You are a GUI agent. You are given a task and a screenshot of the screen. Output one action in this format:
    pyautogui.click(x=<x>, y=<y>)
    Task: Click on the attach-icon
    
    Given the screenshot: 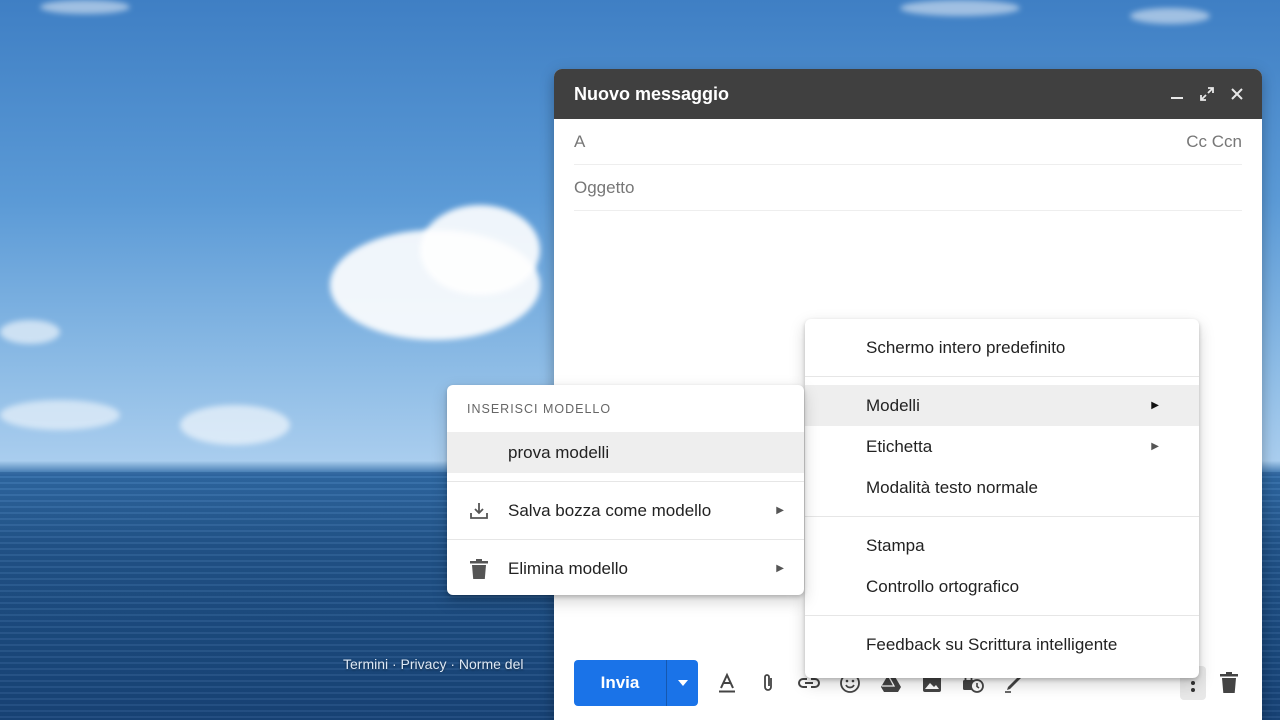 What is the action you would take?
    pyautogui.click(x=767, y=683)
    